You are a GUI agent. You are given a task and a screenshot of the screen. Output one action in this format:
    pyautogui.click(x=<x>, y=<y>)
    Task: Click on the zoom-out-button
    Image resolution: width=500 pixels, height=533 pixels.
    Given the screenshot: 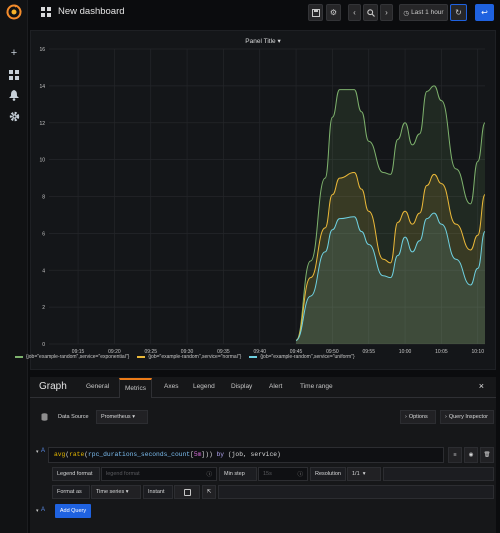 What is the action you would take?
    pyautogui.click(x=370, y=12)
    